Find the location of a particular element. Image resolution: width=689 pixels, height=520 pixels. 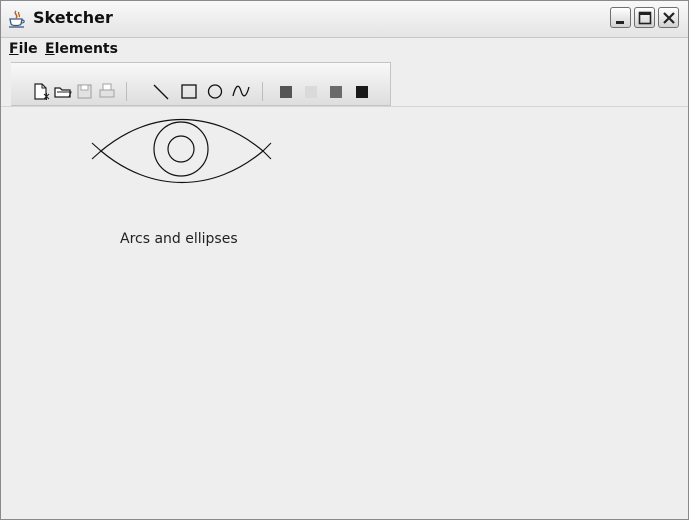

new-file-icon is located at coordinates (42, 91).